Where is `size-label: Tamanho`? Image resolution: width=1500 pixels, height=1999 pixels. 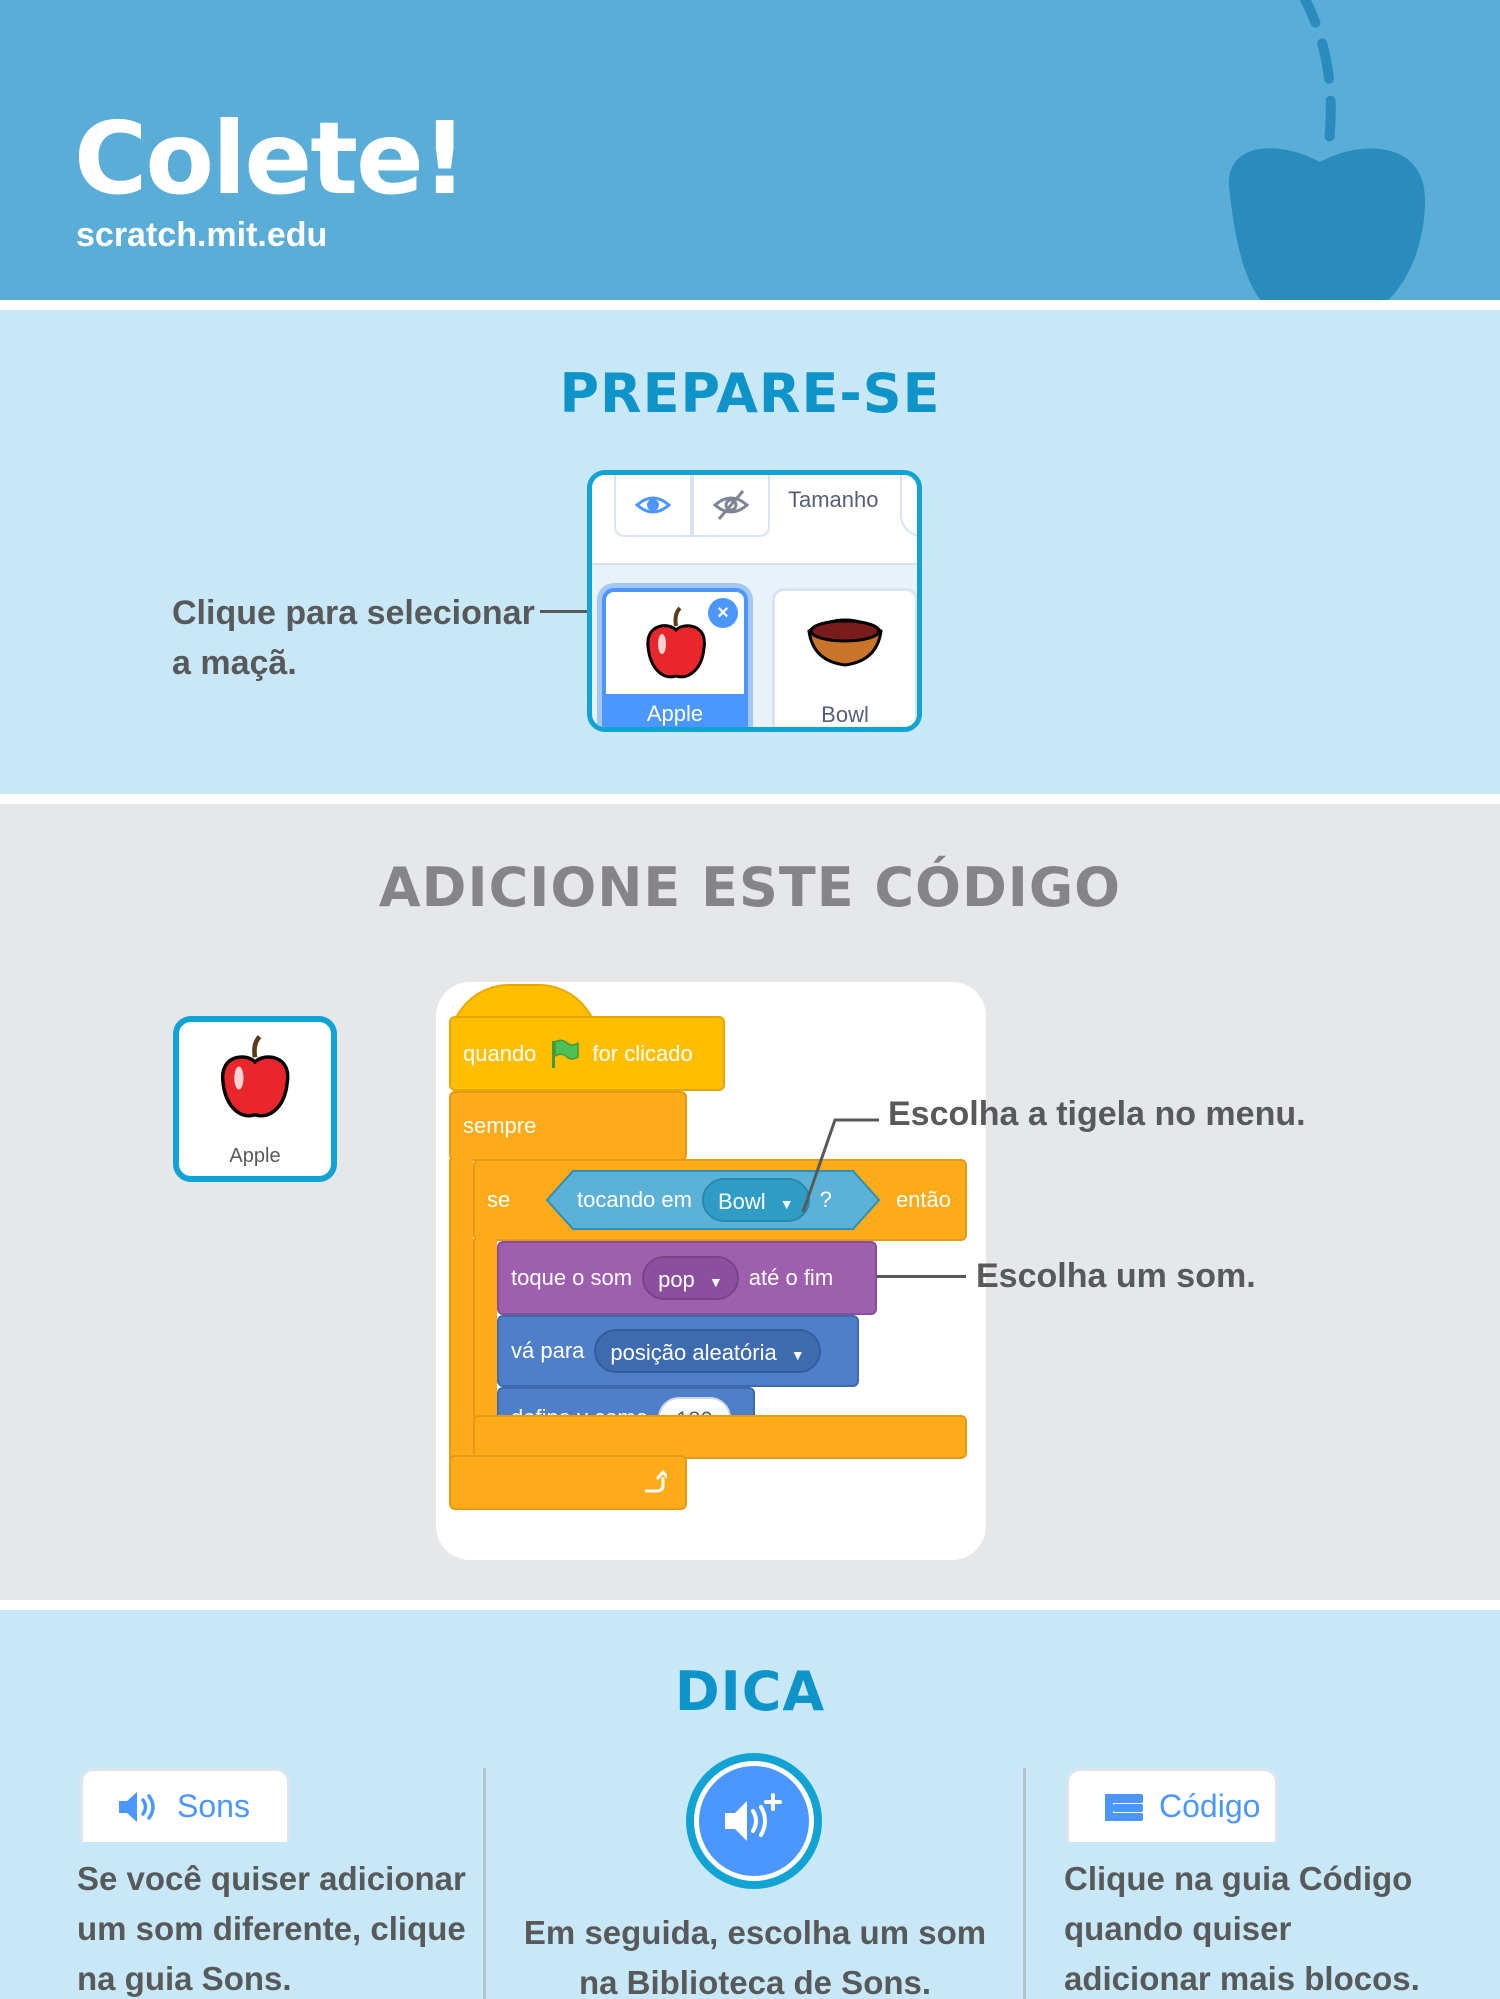 size-label: Tamanho is located at coordinates (833, 499).